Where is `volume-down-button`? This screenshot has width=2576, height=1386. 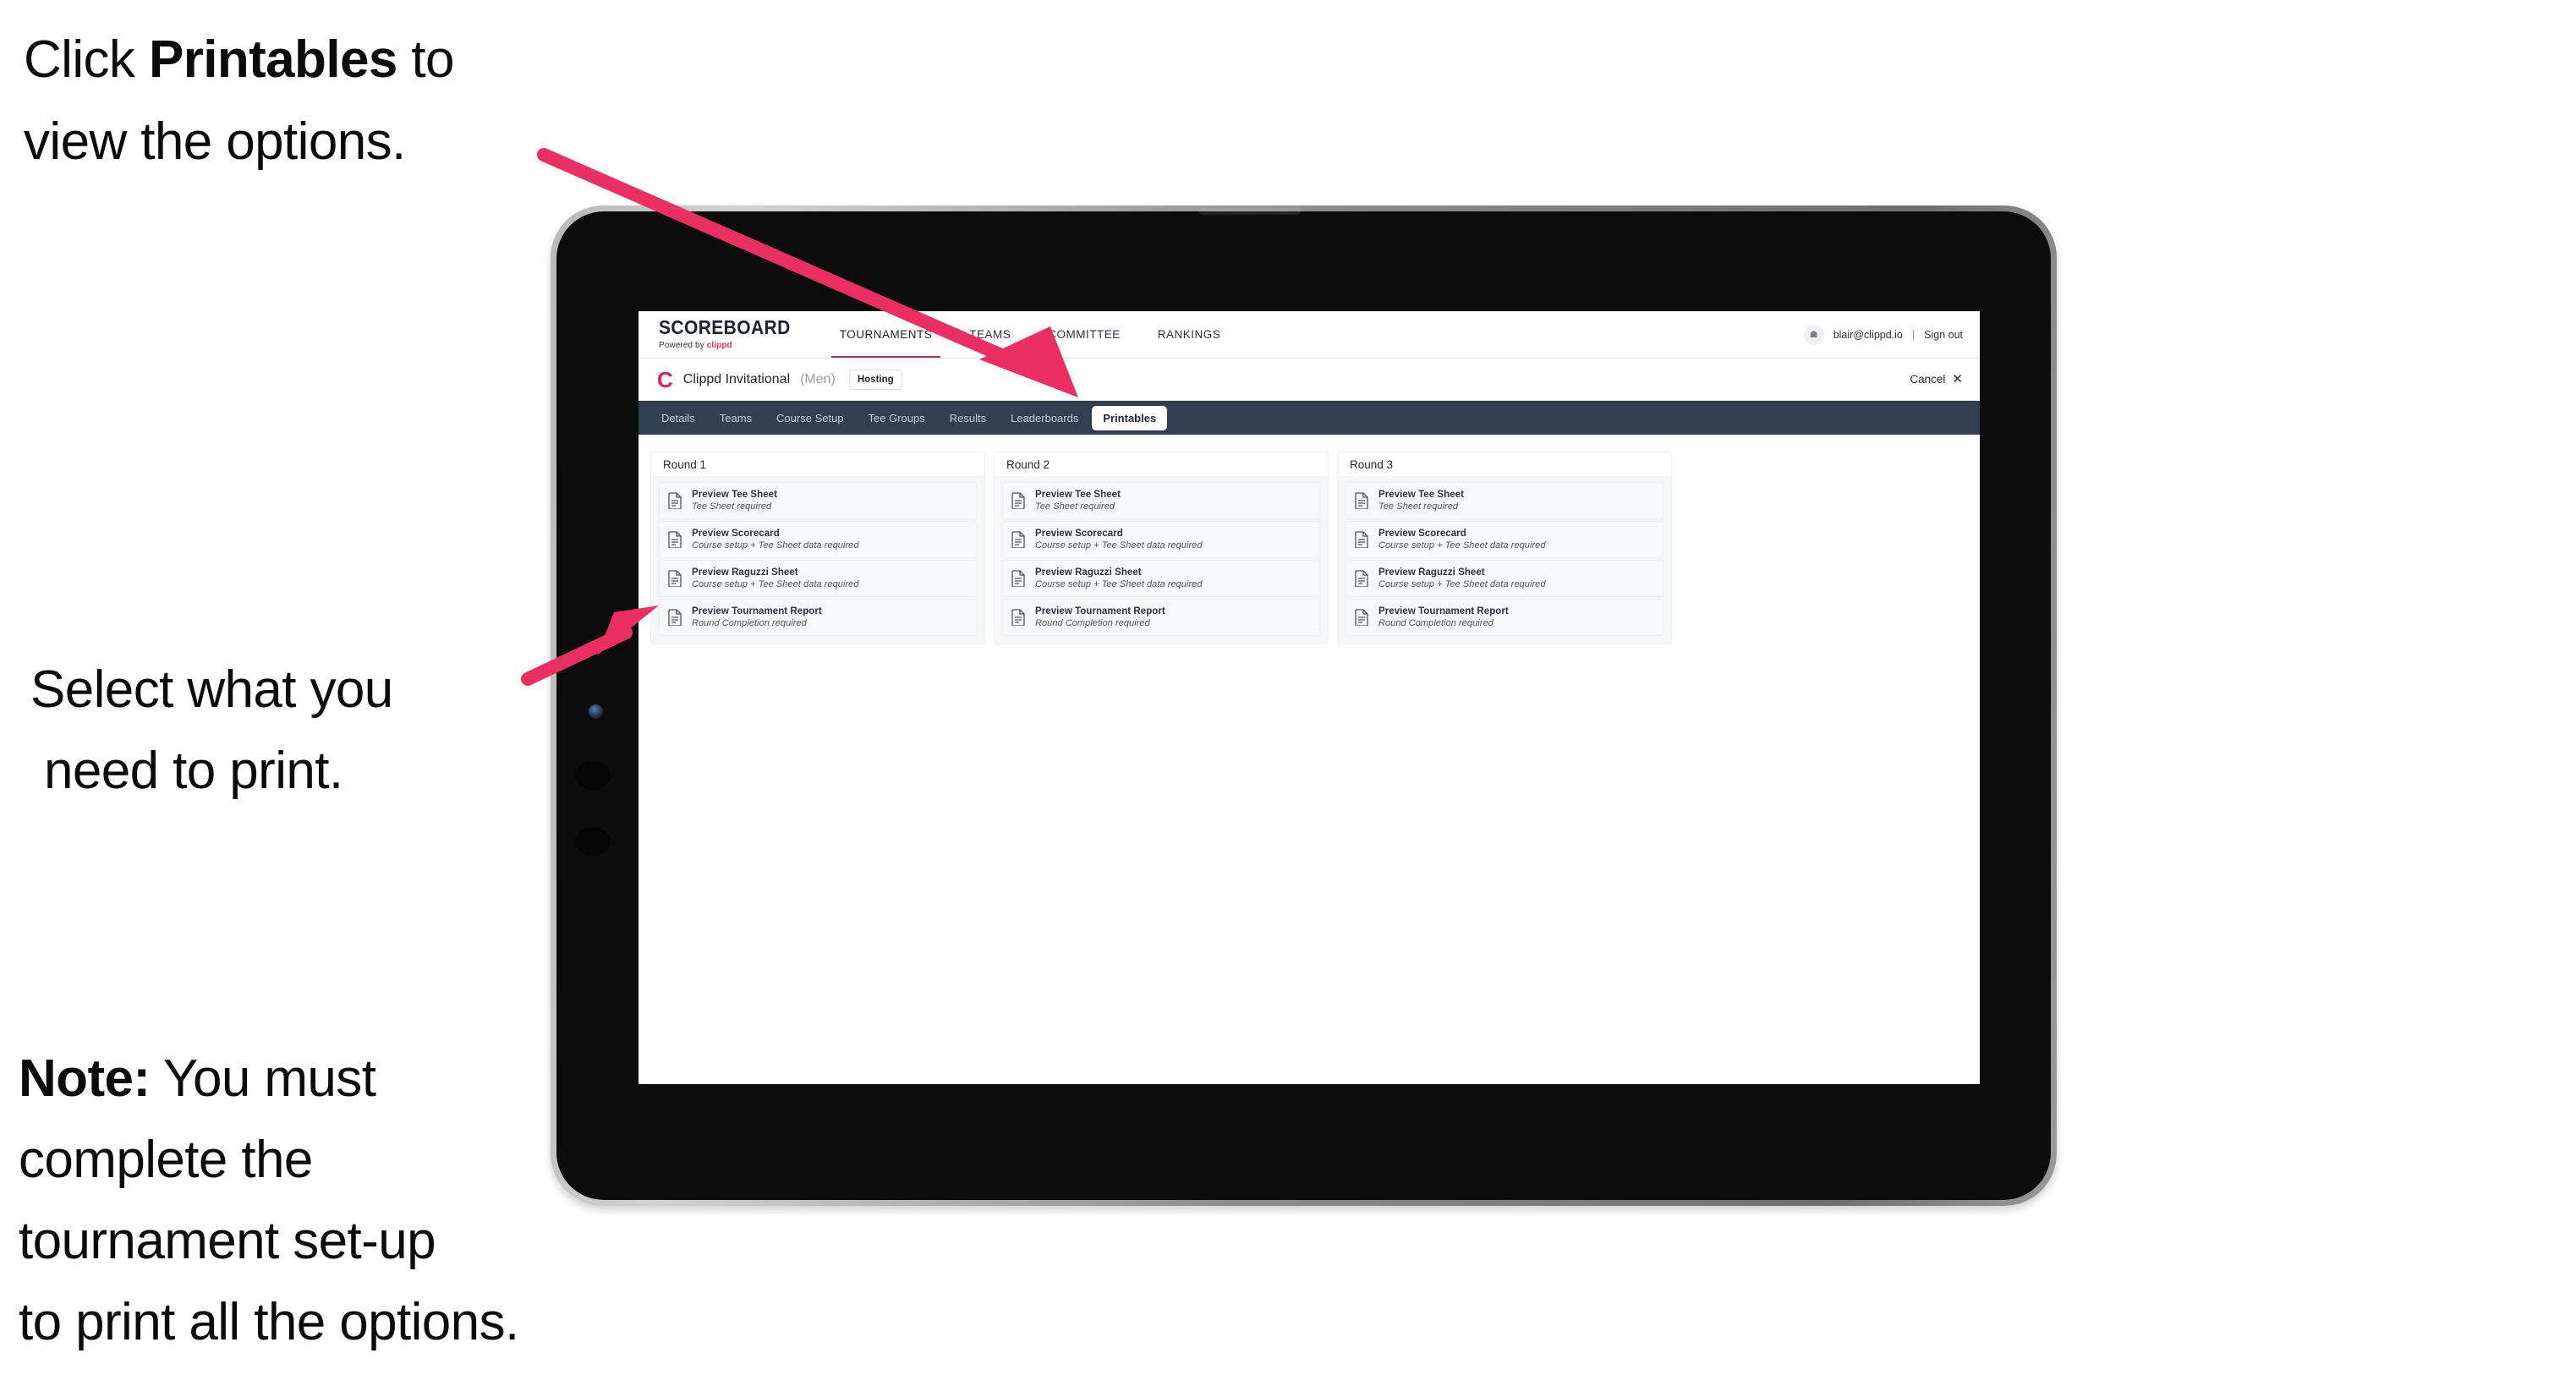 volume-down-button is located at coordinates (593, 841).